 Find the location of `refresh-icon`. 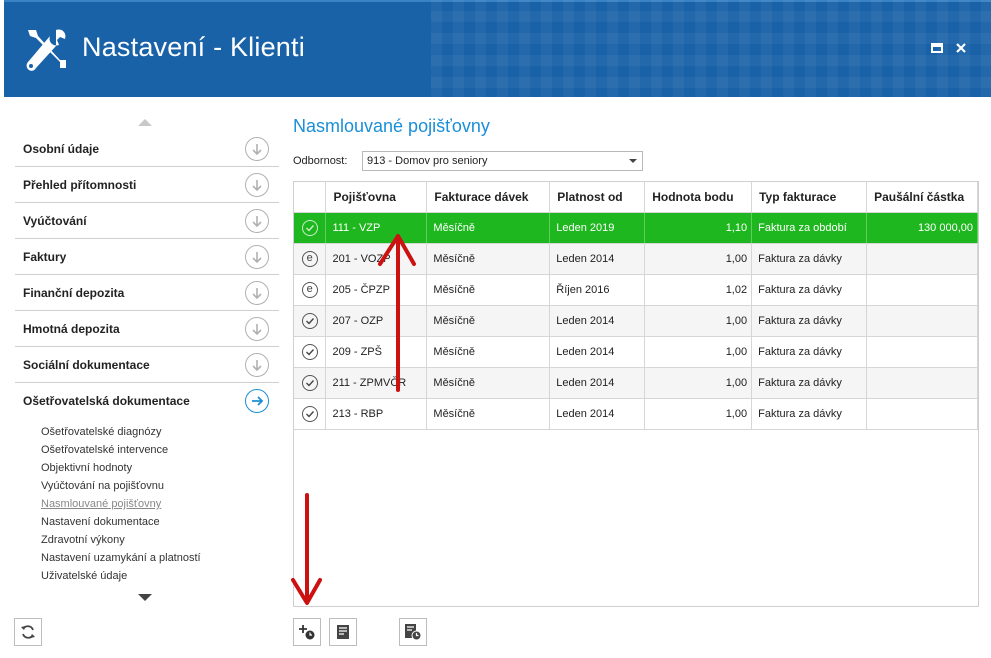

refresh-icon is located at coordinates (28, 632).